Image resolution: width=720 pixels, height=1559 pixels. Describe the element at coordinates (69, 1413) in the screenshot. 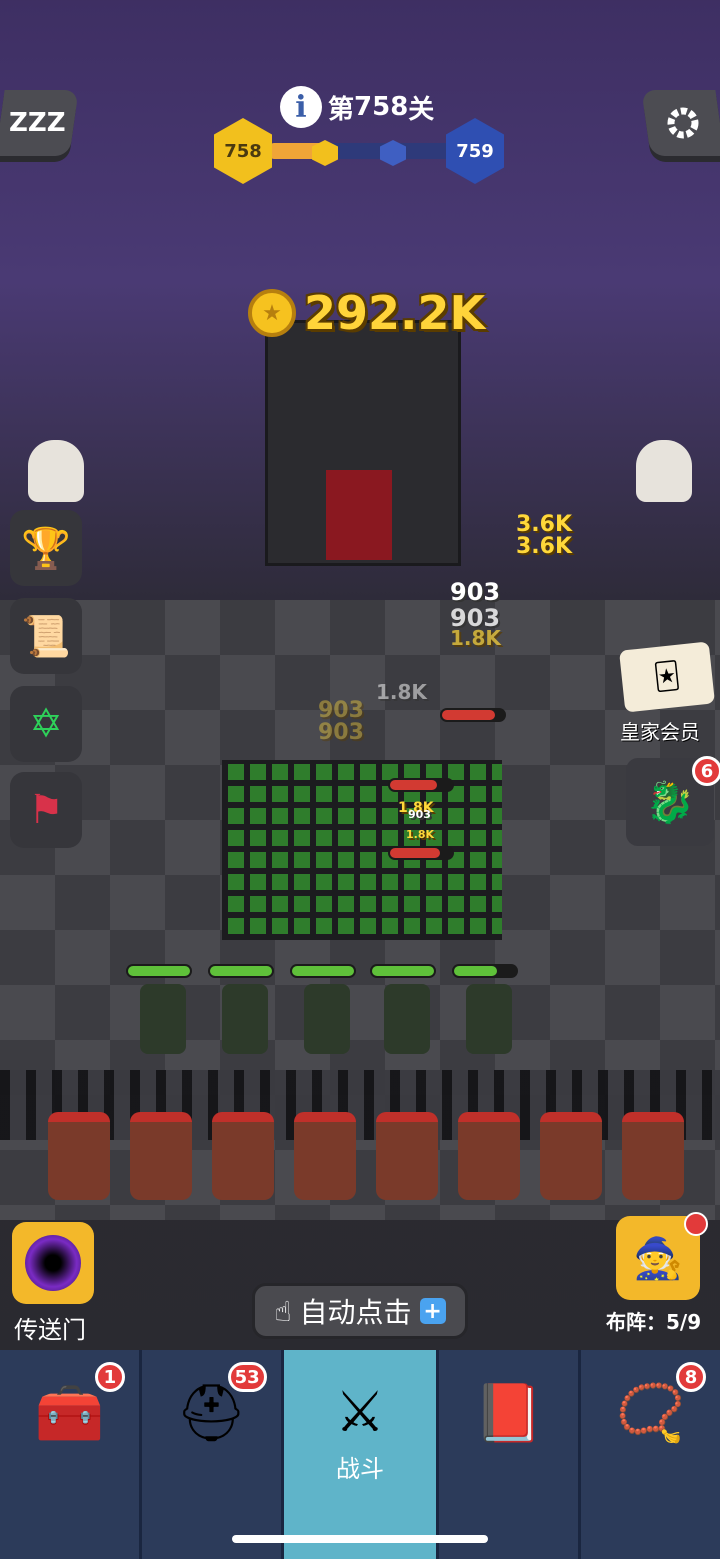

I see `treasure-chest-icon: 🧰` at that location.